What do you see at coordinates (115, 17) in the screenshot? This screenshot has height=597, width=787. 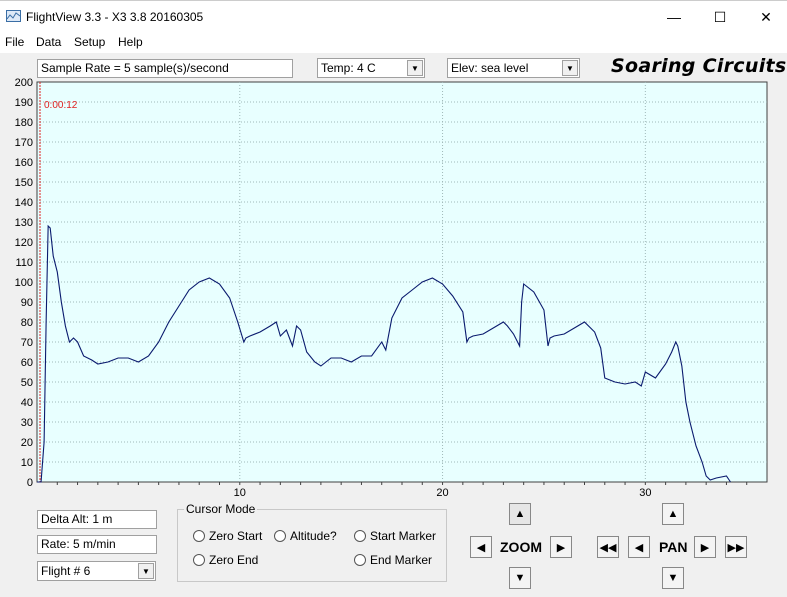 I see `window-title: FlightView 3.3 - X3 3.8 20160305` at bounding box center [115, 17].